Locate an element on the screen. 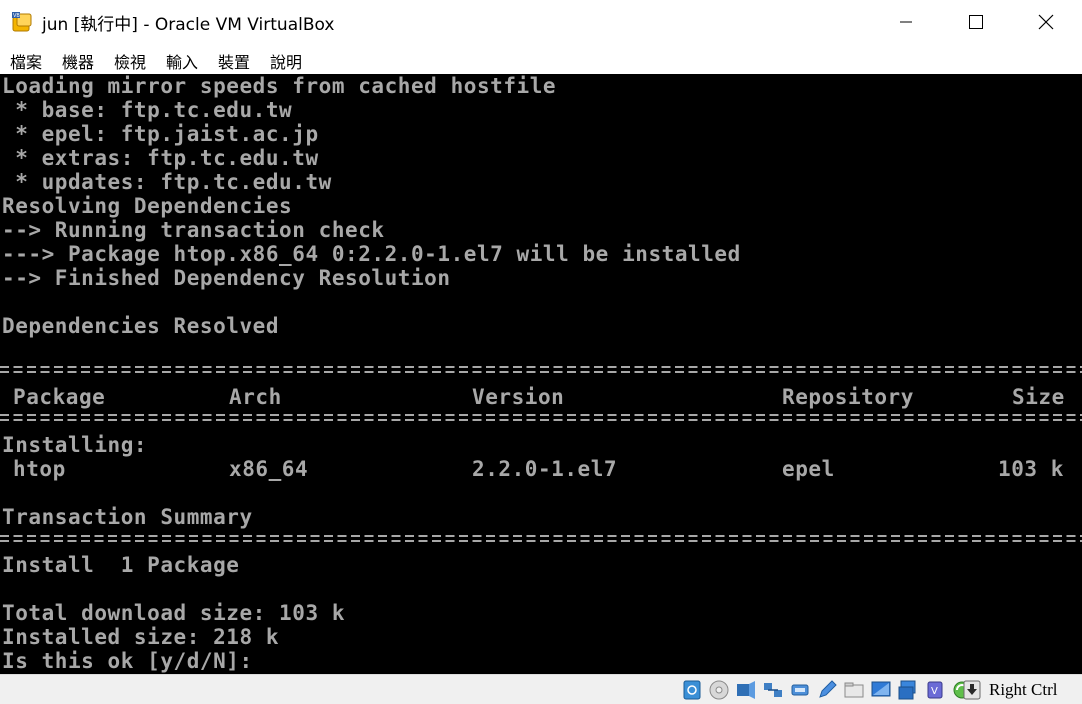 This screenshot has height=704, width=1082. prompt-line: Is this ok [y/d/N]: is located at coordinates (127, 661).